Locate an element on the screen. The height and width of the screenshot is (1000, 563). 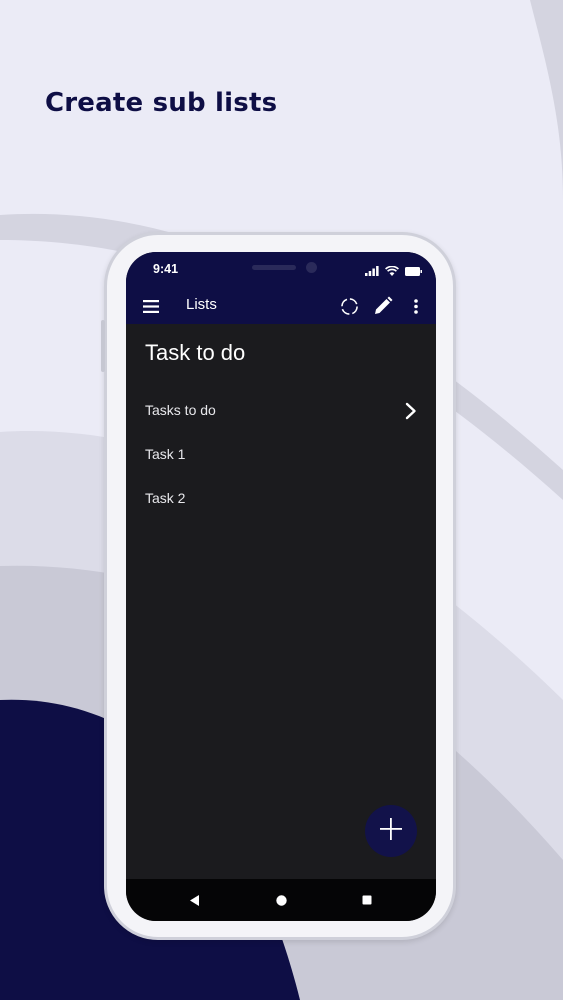
status-icons is located at coordinates (393, 272).